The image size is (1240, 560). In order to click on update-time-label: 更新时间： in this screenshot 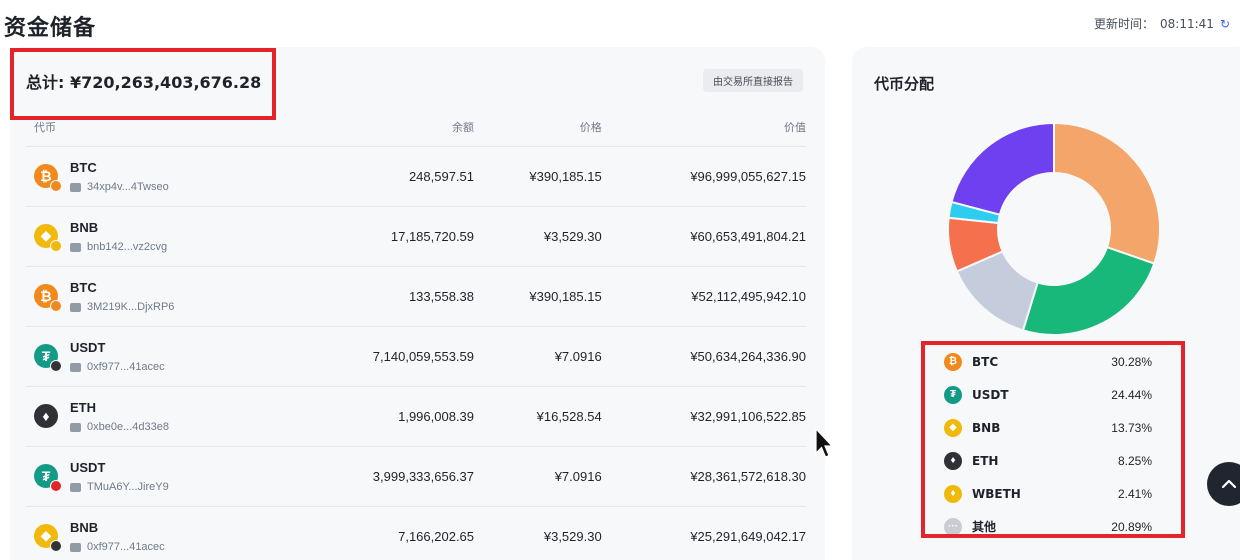, I will do `click(1124, 24)`.